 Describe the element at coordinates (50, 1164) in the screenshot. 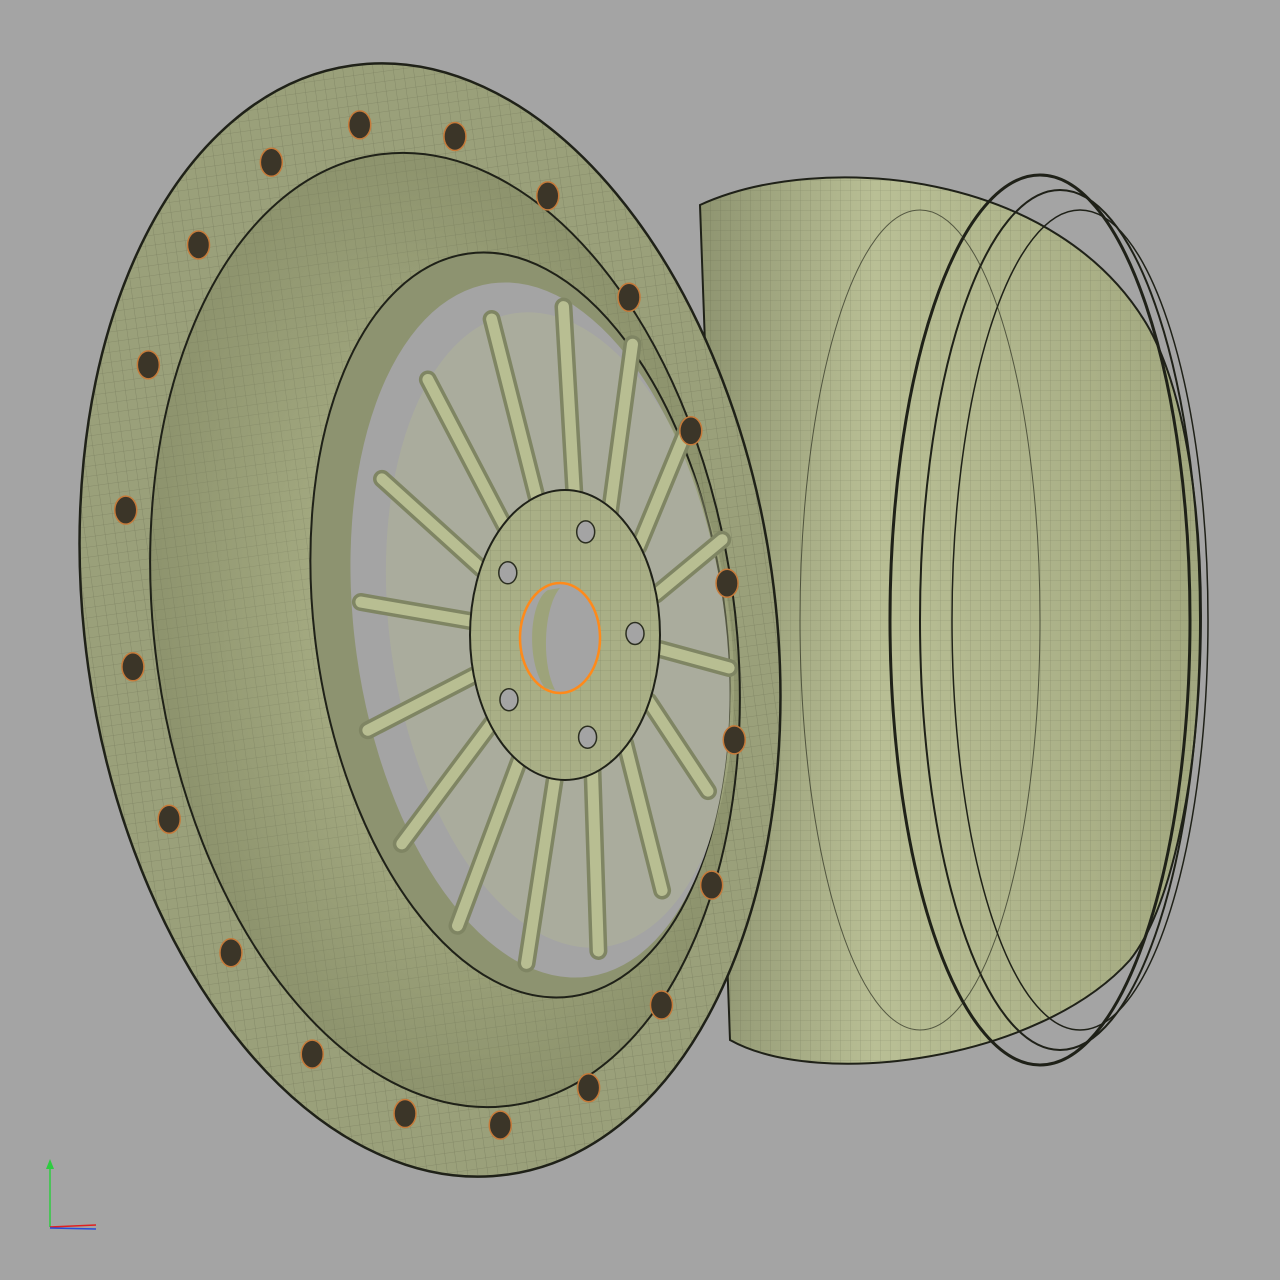

I see `y-axis-arrow` at that location.